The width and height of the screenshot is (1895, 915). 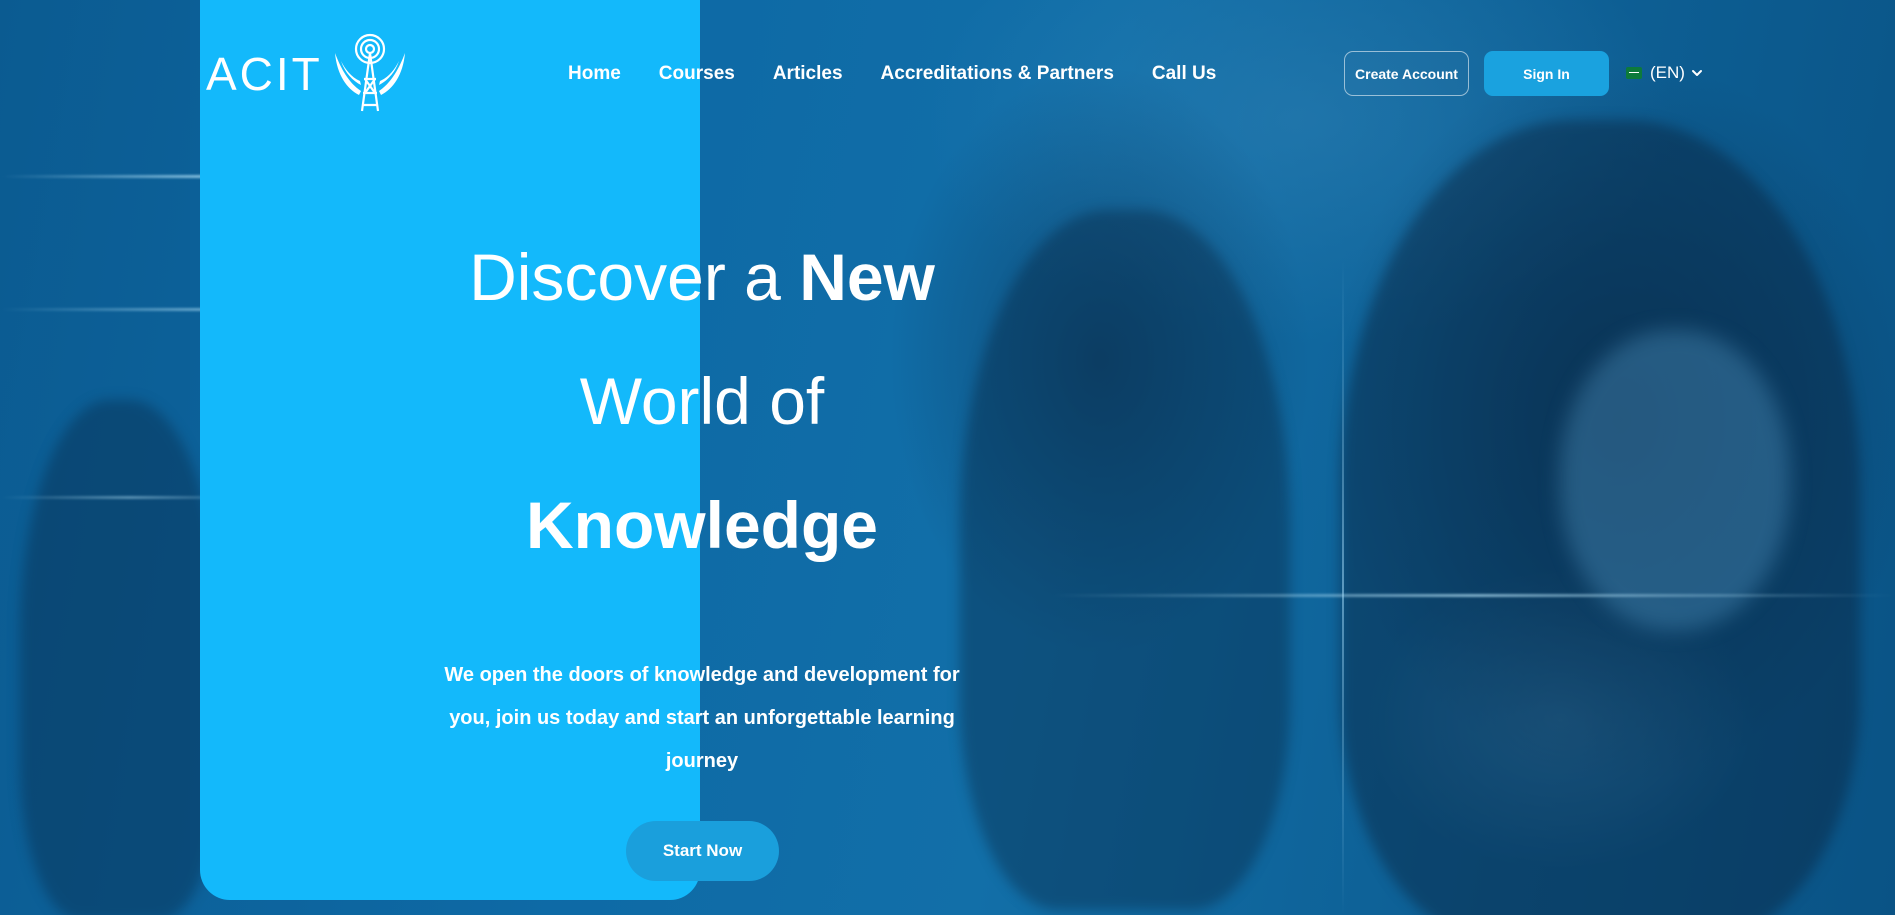 I want to click on hero-heading-line-2: World of, so click(x=702, y=401).